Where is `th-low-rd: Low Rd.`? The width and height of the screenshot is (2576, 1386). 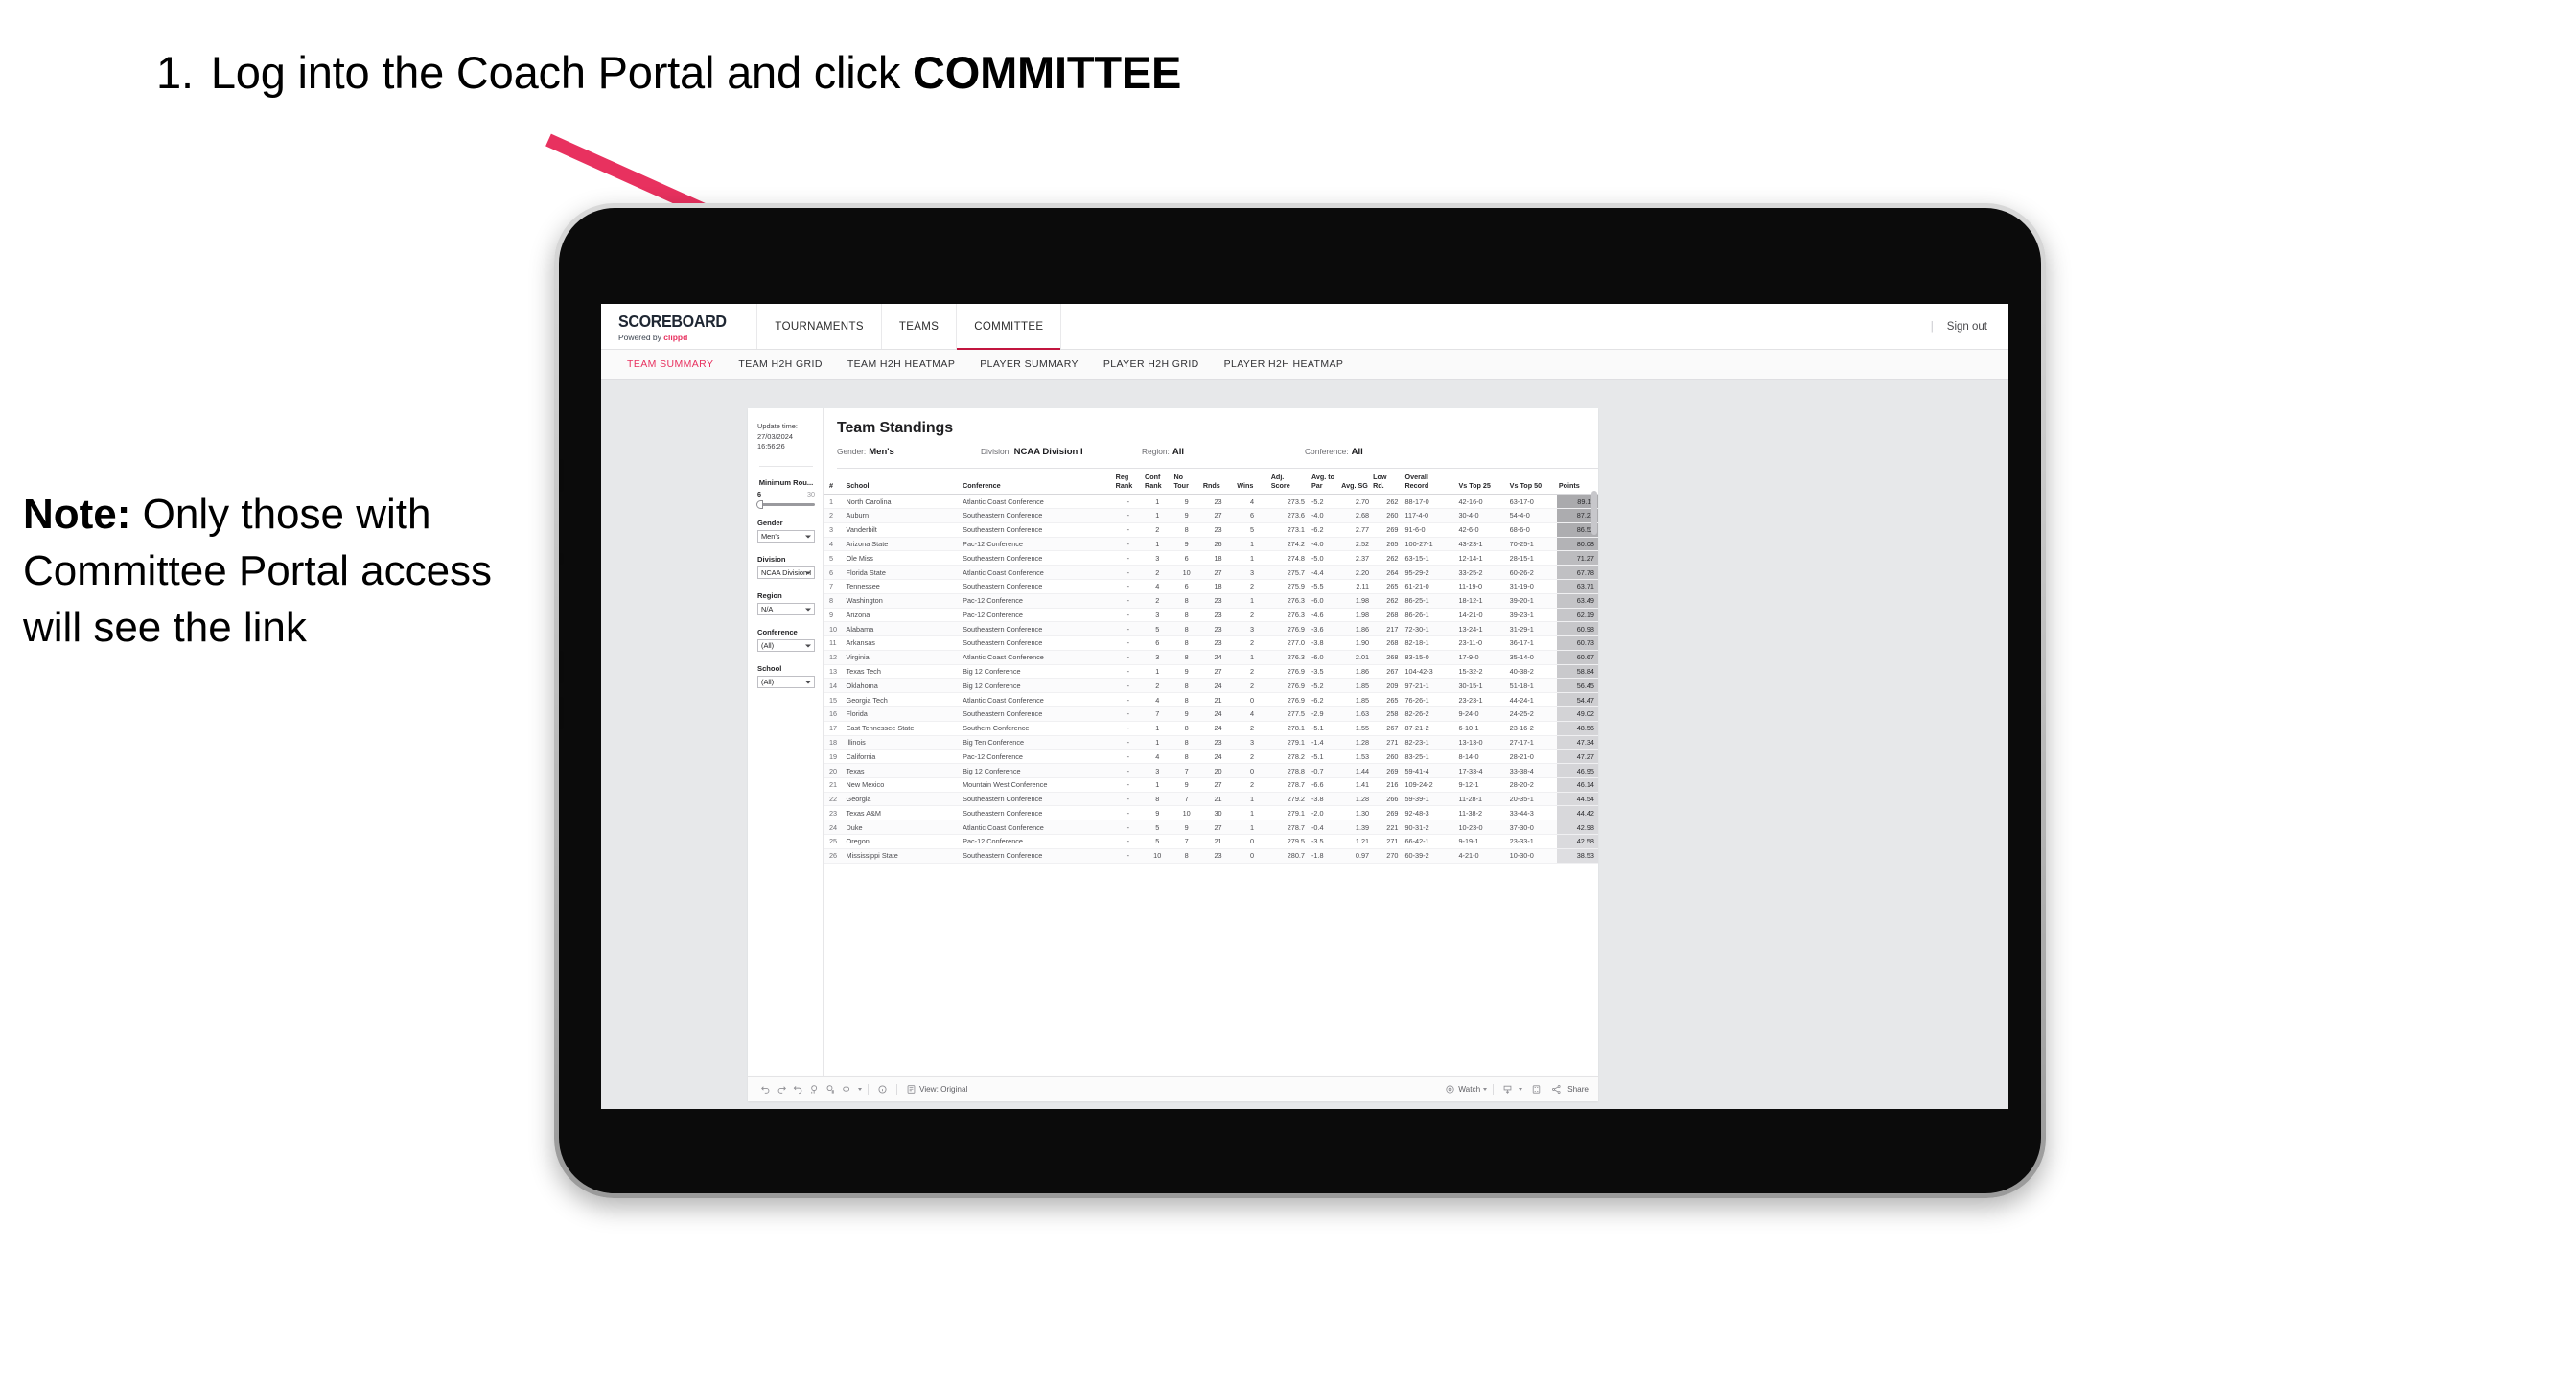
th-low-rd: Low Rd. is located at coordinates (1386, 483).